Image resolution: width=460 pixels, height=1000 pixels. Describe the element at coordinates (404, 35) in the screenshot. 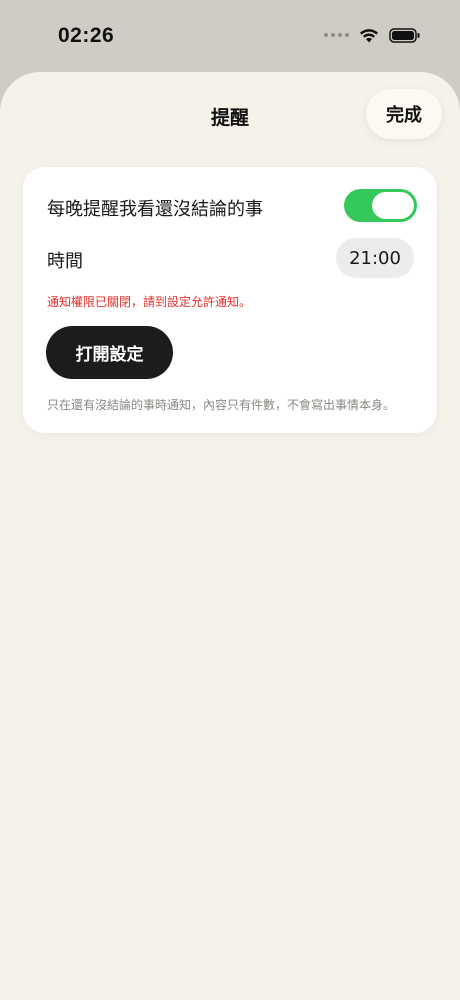

I see `battery-icon` at that location.